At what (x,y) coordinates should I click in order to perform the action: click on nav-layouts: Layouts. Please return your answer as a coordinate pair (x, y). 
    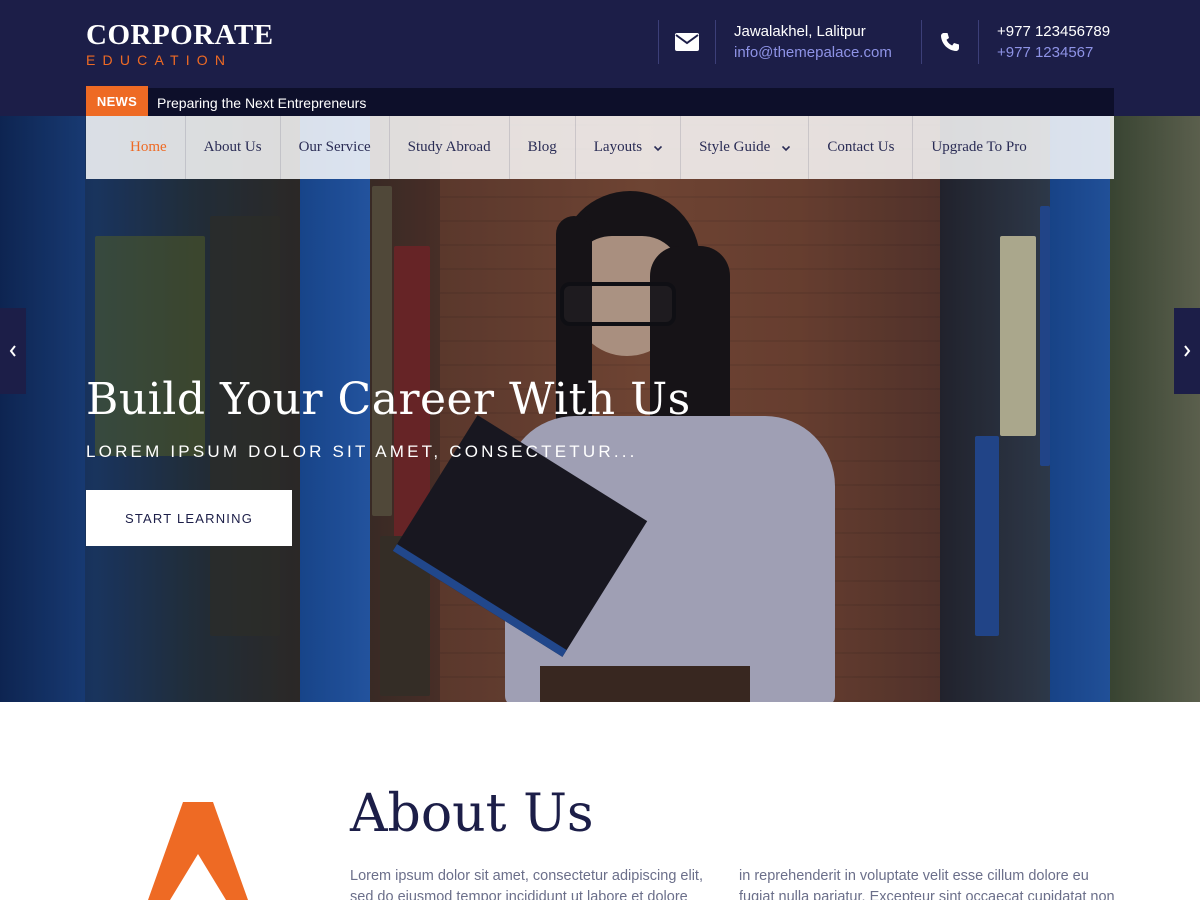
    Looking at the image, I should click on (629, 147).